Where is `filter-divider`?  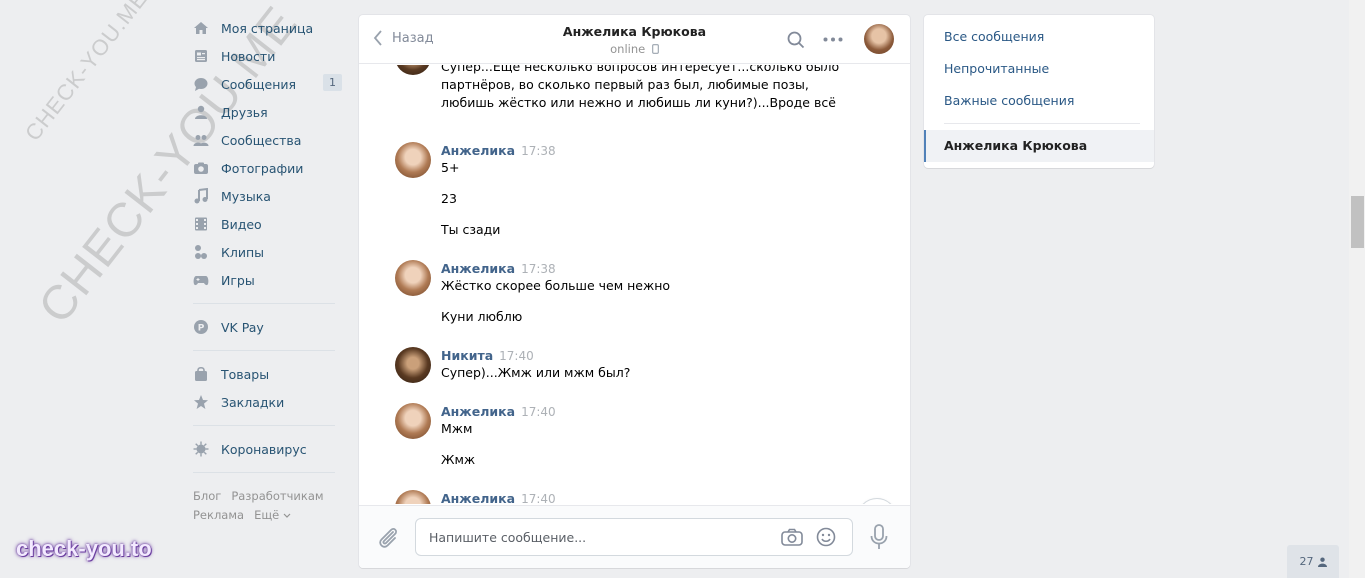
filter-divider is located at coordinates (1042, 123).